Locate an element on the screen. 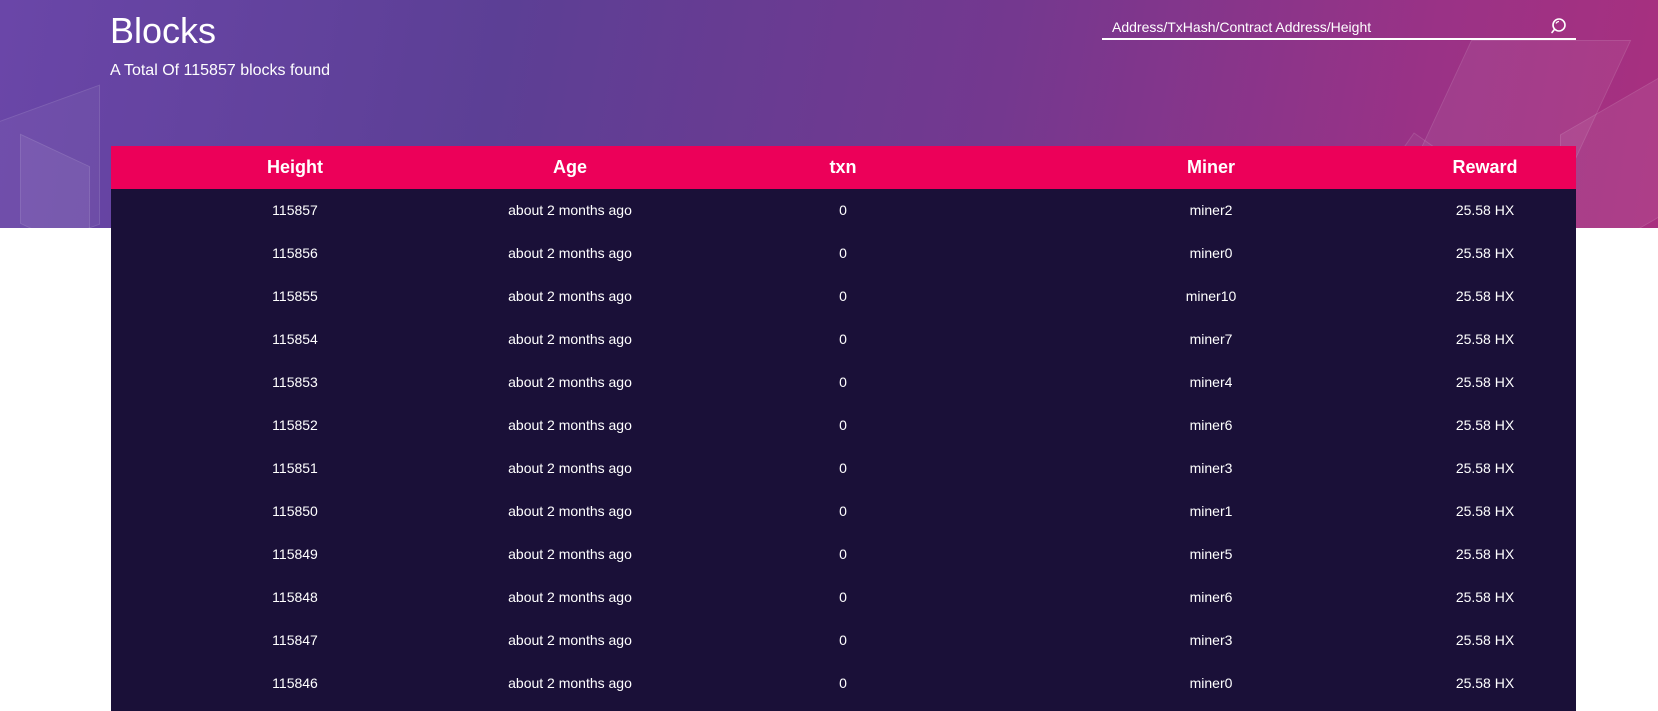 This screenshot has width=1658, height=711. table-row: 115857 about 2 months ago 0 miner2 25.58 HX is located at coordinates (843, 210).